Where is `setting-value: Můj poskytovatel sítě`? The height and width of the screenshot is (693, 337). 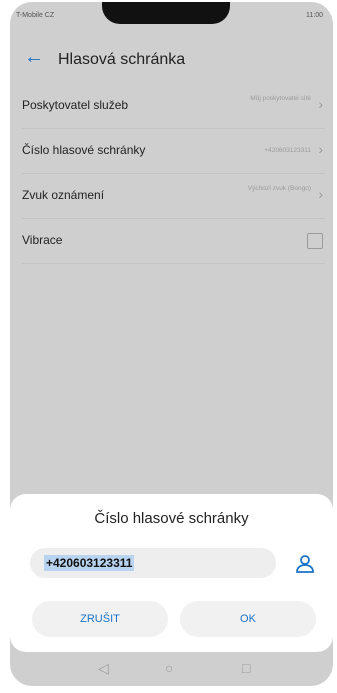
setting-value: Můj poskytovatel sítě is located at coordinates (280, 98).